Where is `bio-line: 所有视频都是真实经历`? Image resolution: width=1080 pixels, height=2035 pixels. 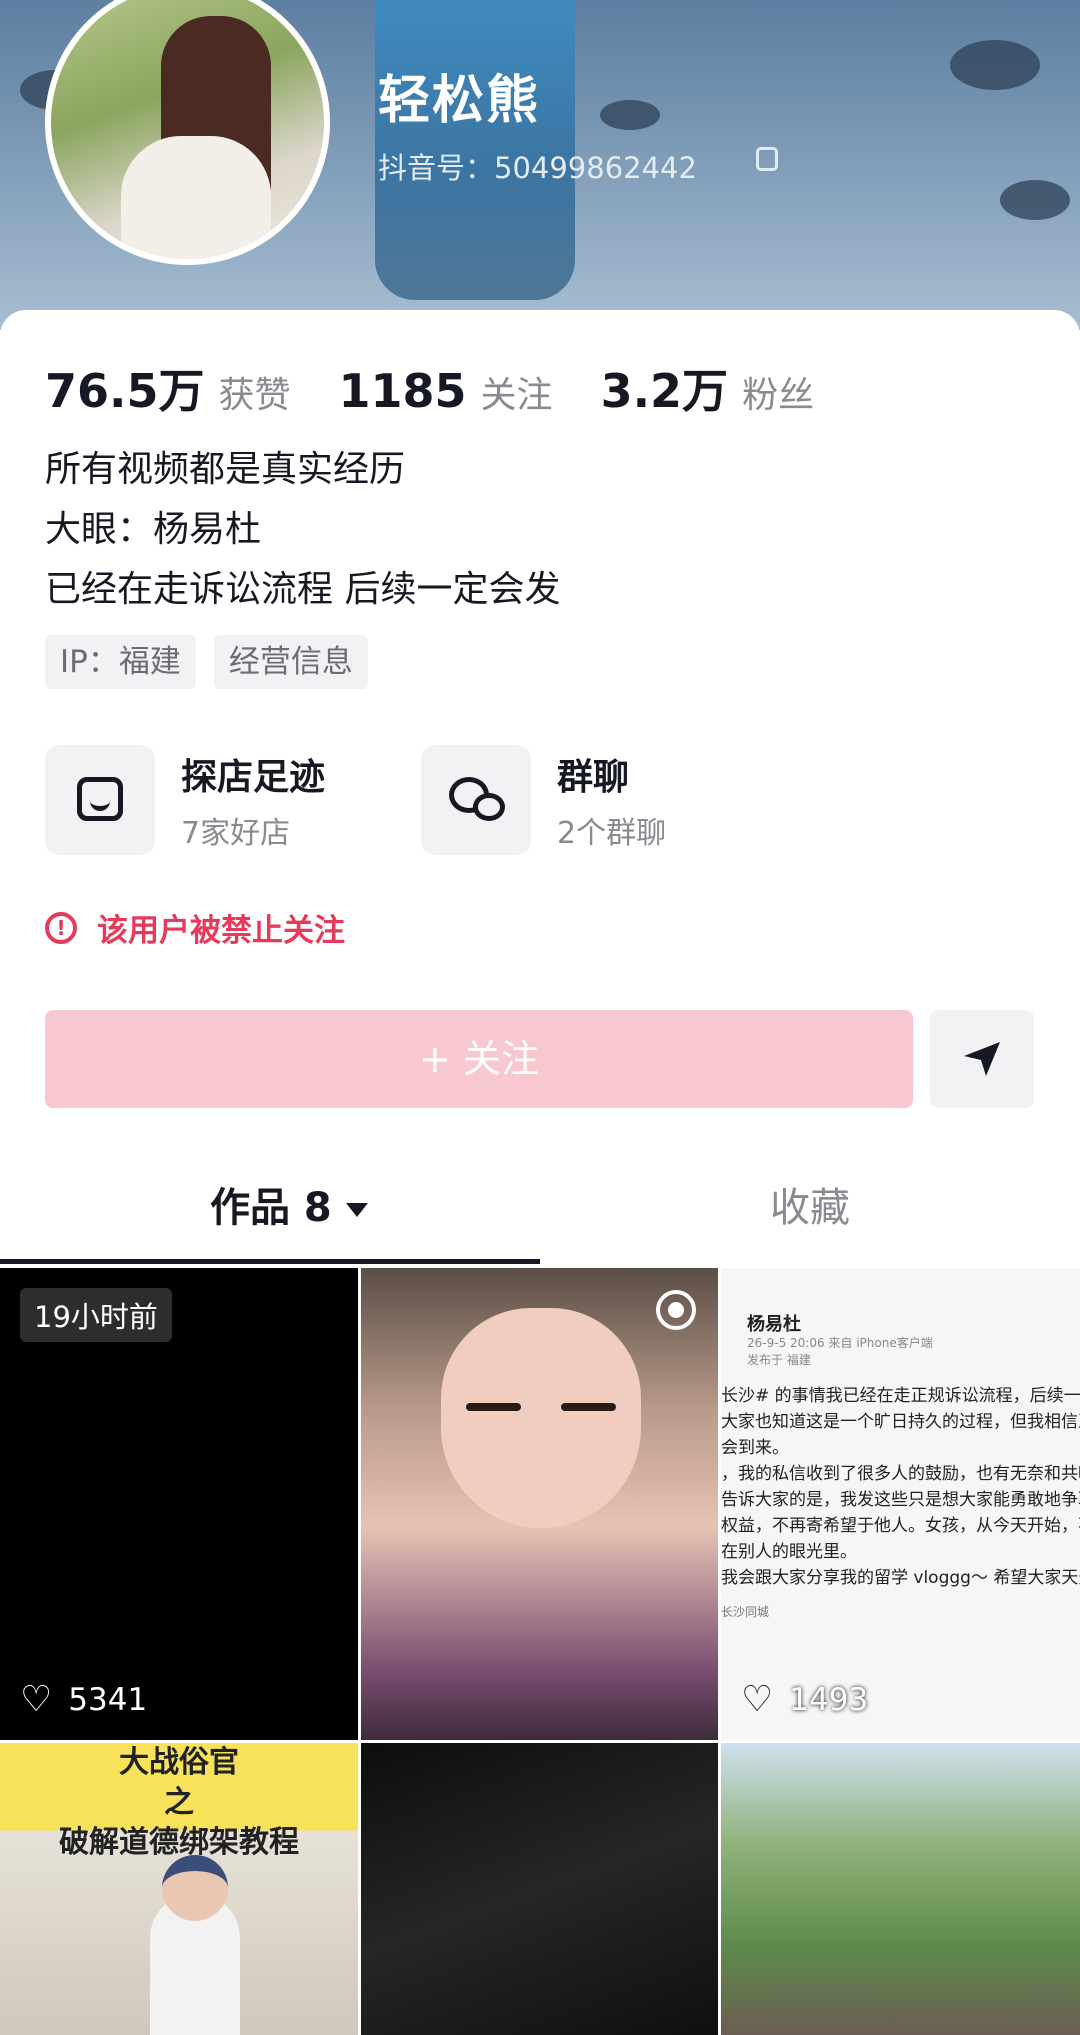
bio-line: 所有视频都是真实经历 is located at coordinates (225, 469).